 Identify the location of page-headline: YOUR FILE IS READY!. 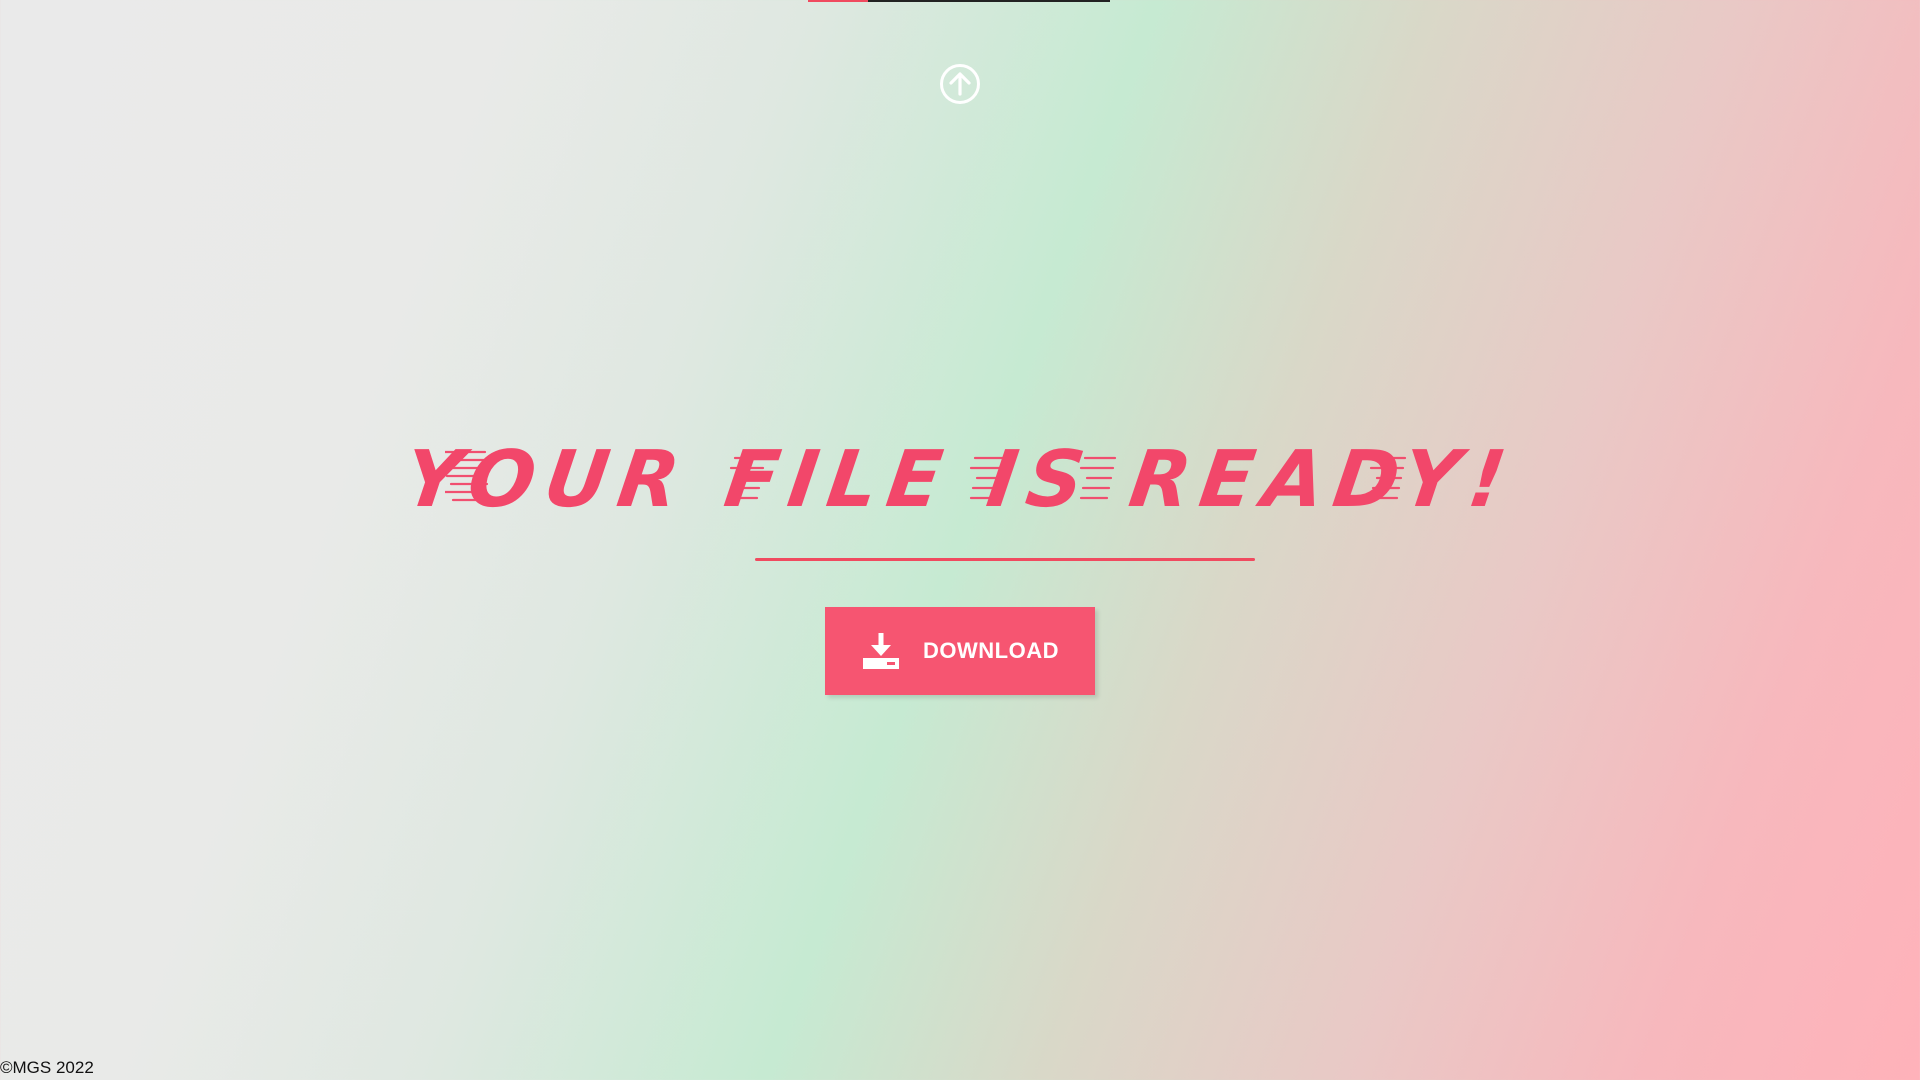
(960, 480).